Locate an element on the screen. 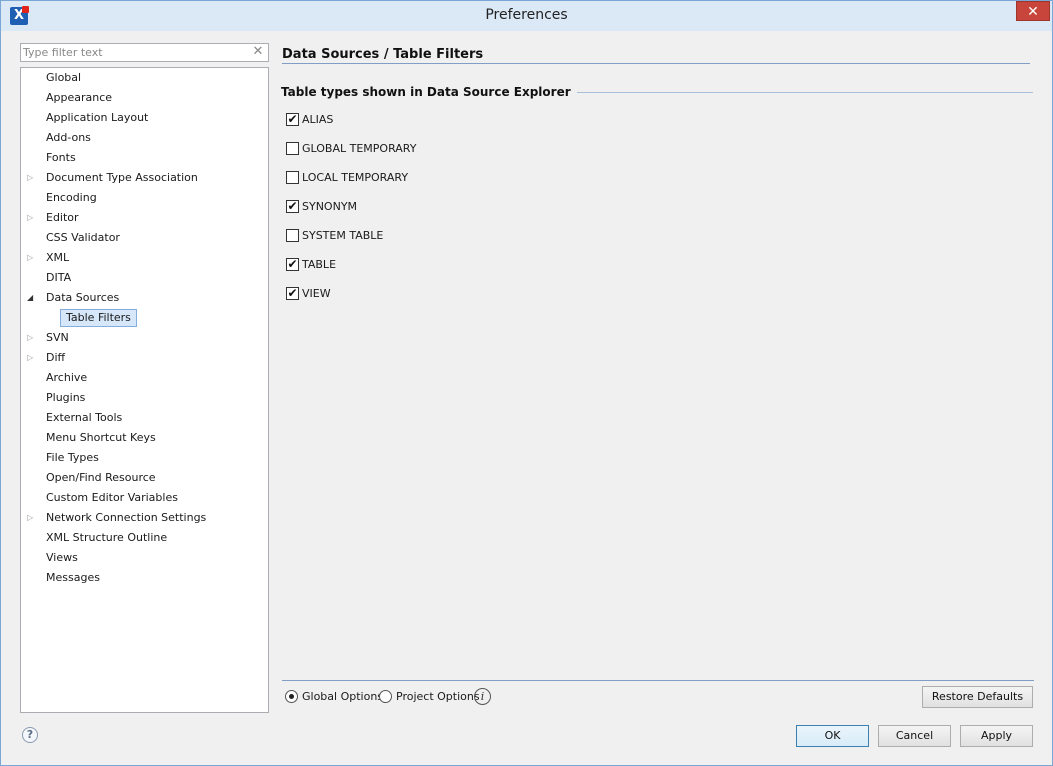 The width and height of the screenshot is (1053, 766). tree-item-label: Diff is located at coordinates (56, 357).